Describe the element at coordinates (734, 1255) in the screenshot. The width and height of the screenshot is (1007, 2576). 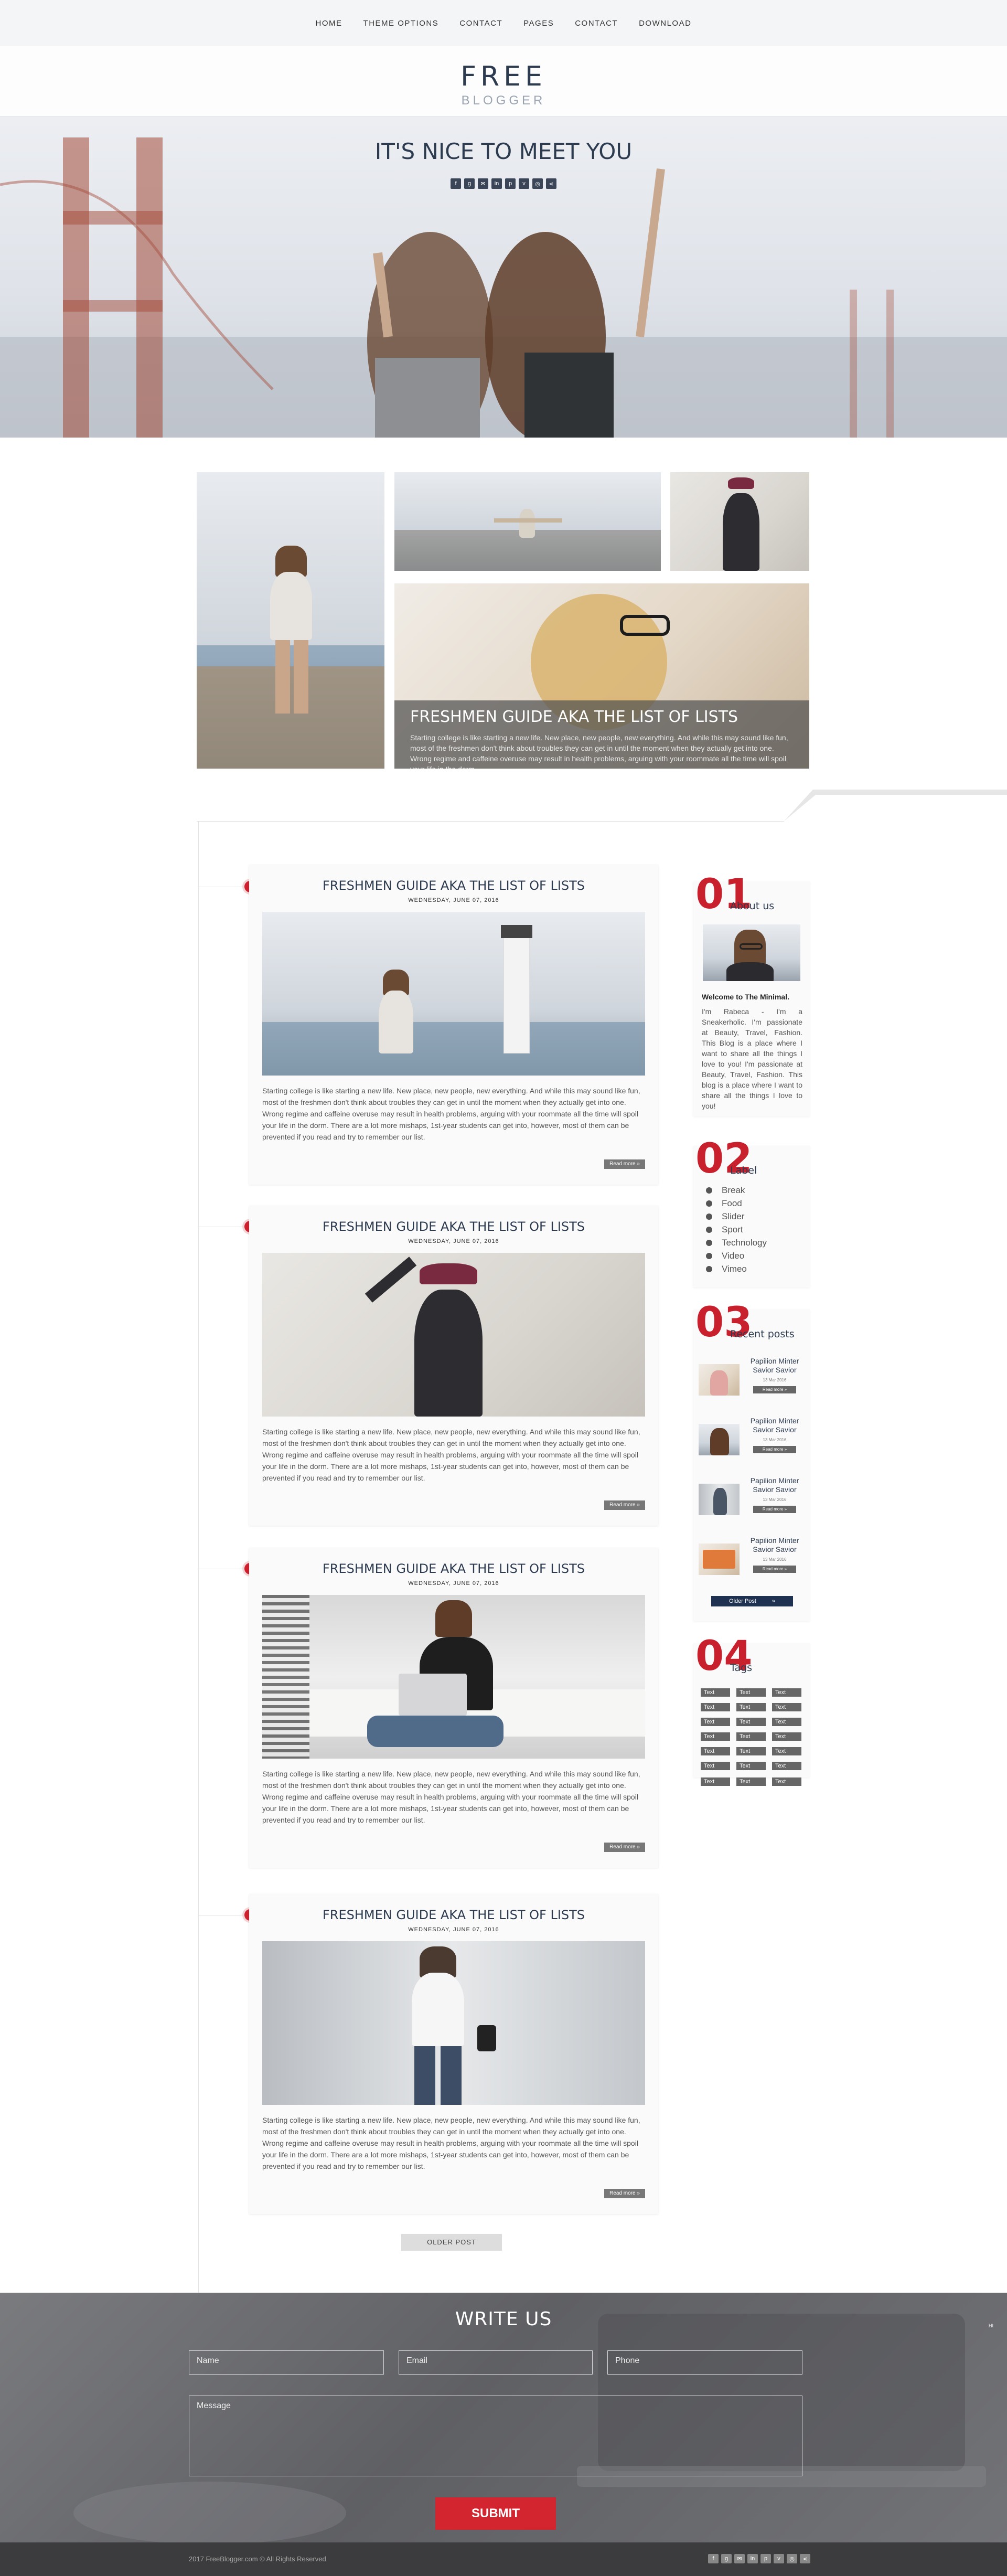
I see `label-item: Video` at that location.